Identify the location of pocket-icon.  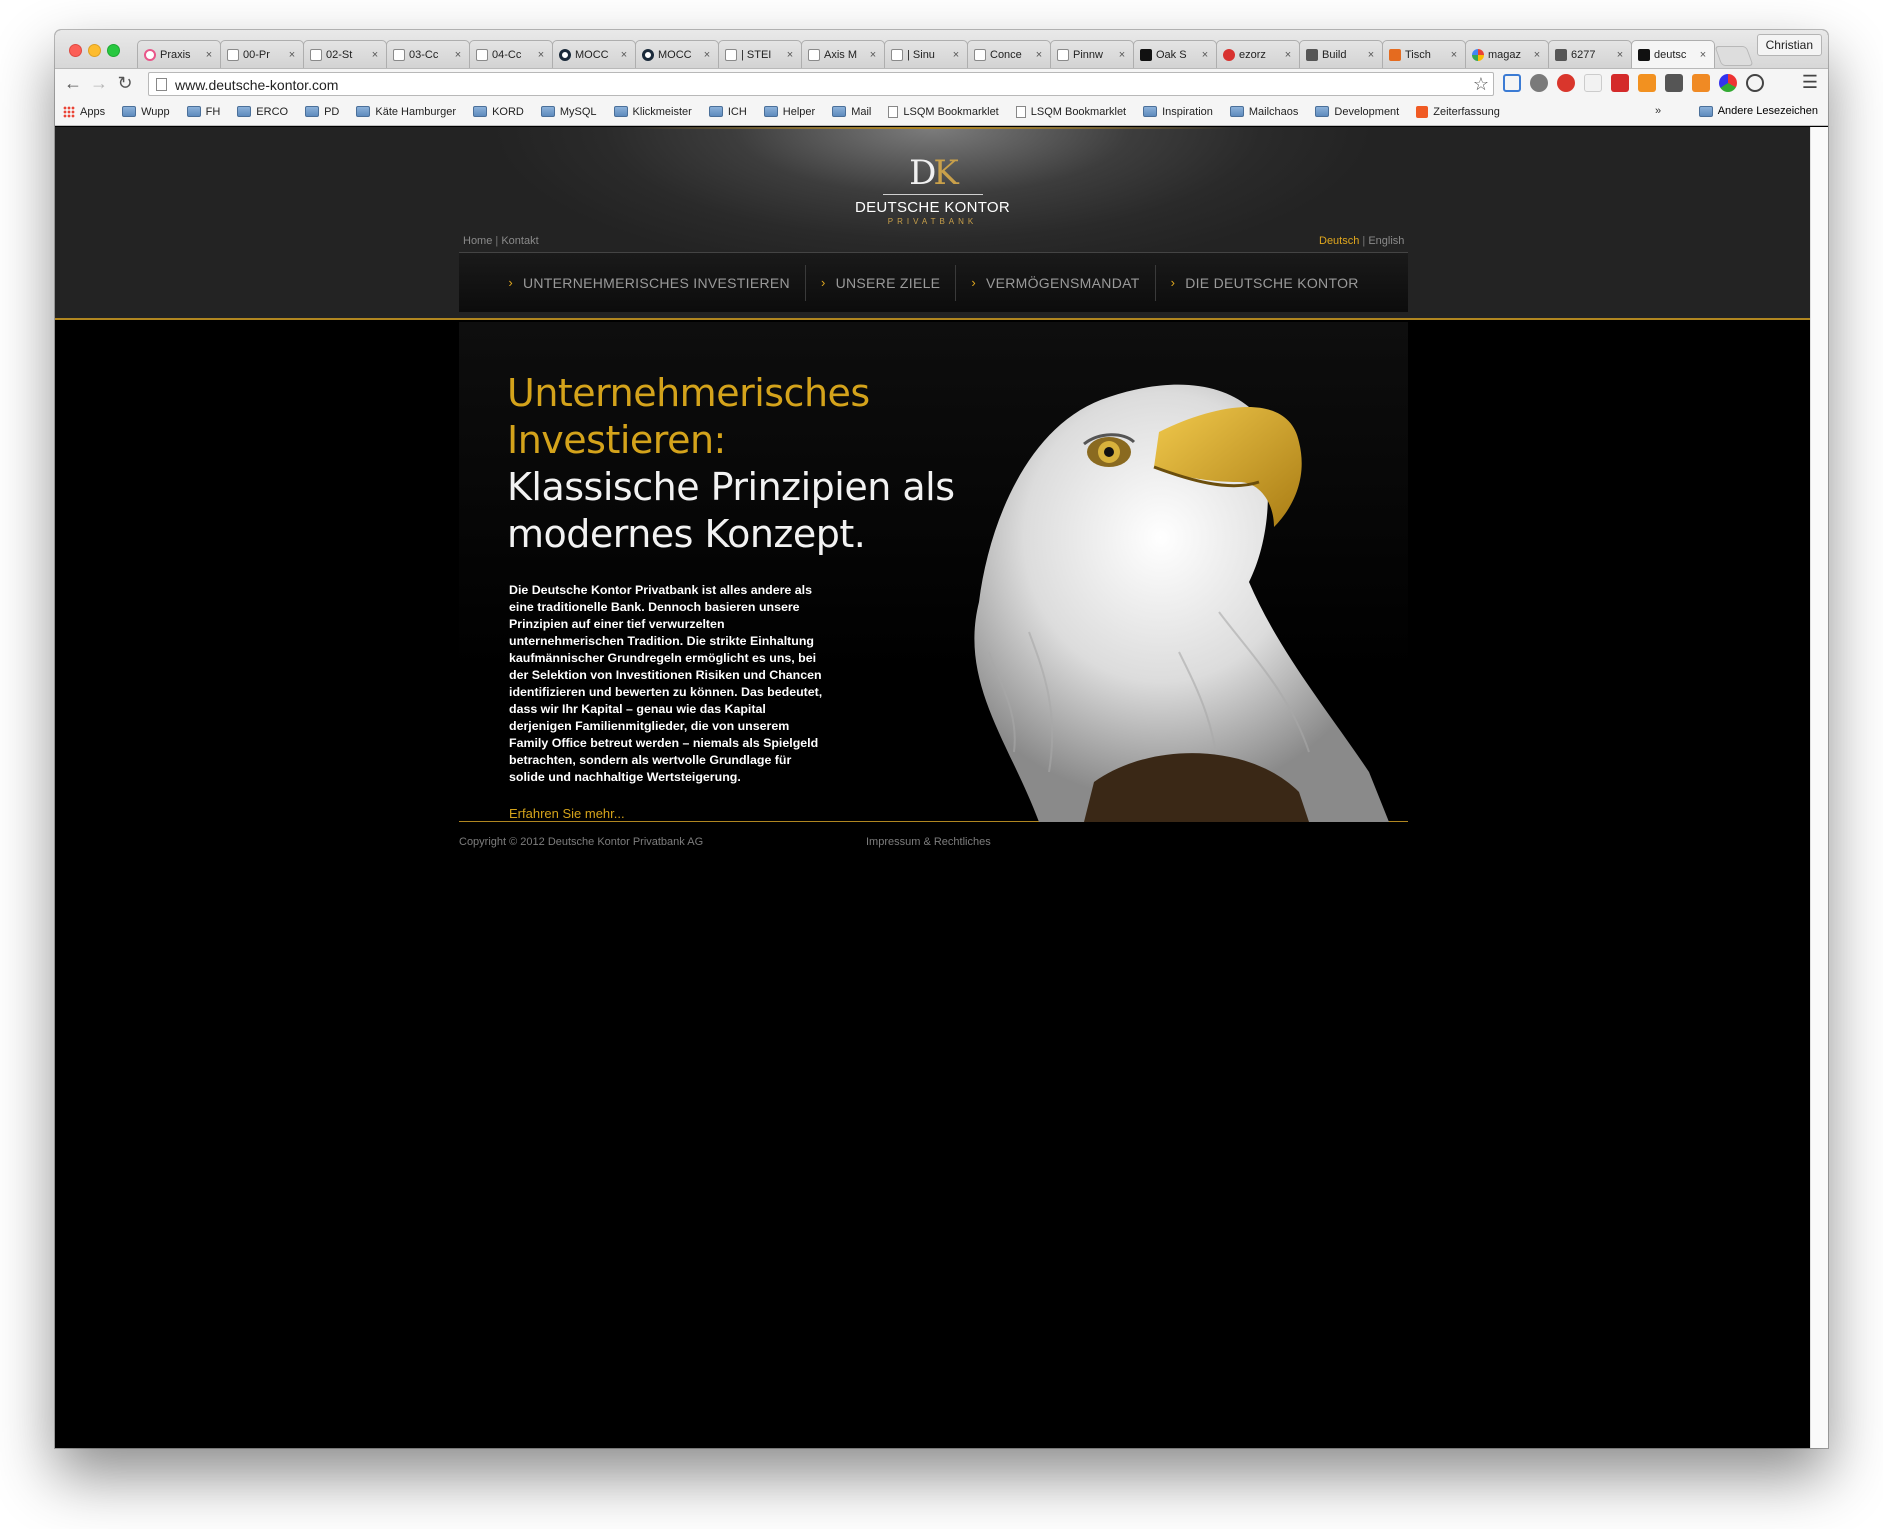
(1701, 83).